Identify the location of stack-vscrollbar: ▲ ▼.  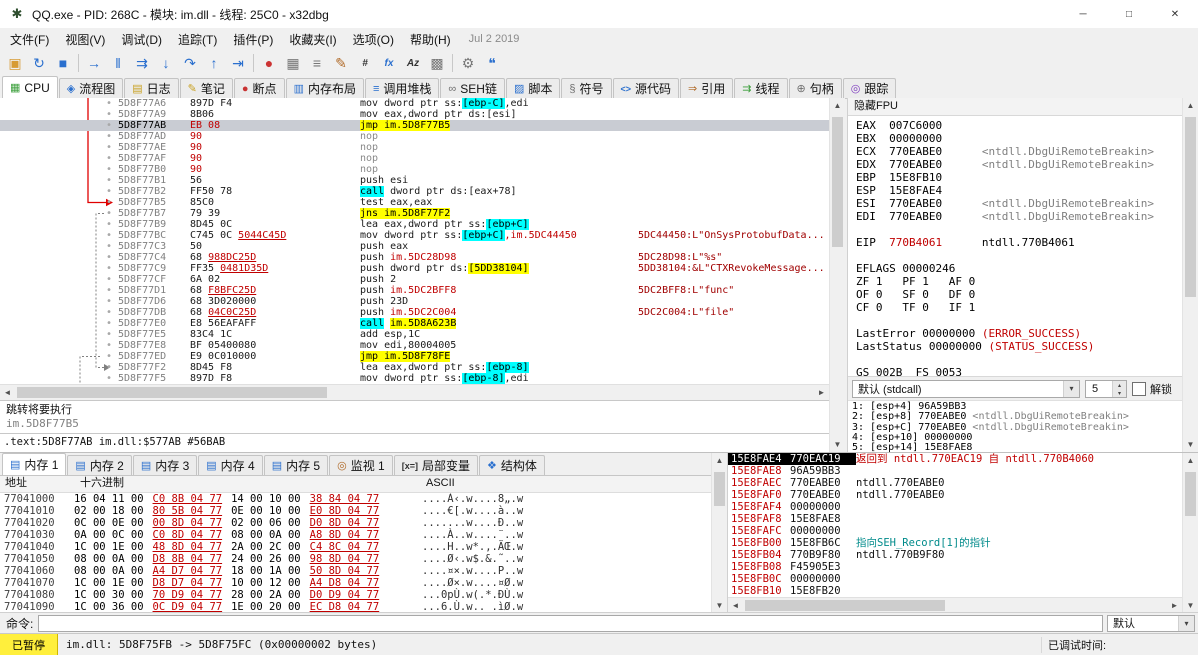
(1190, 533).